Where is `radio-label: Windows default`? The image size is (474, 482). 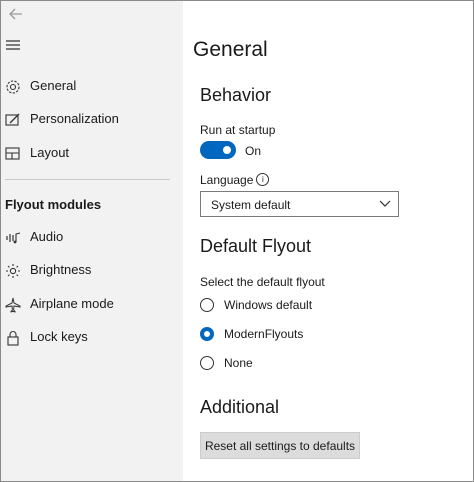
radio-label: Windows default is located at coordinates (268, 305).